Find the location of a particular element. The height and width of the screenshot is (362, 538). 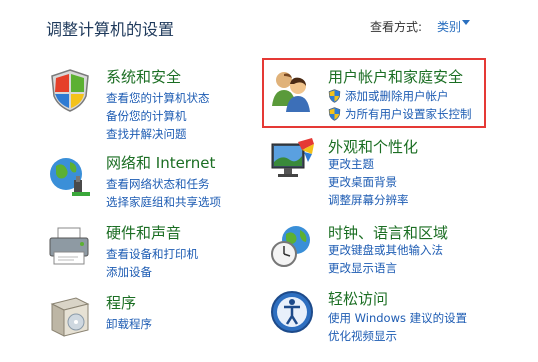

link-parental-controls: 为所有用户设置家长控制 is located at coordinates (400, 114).